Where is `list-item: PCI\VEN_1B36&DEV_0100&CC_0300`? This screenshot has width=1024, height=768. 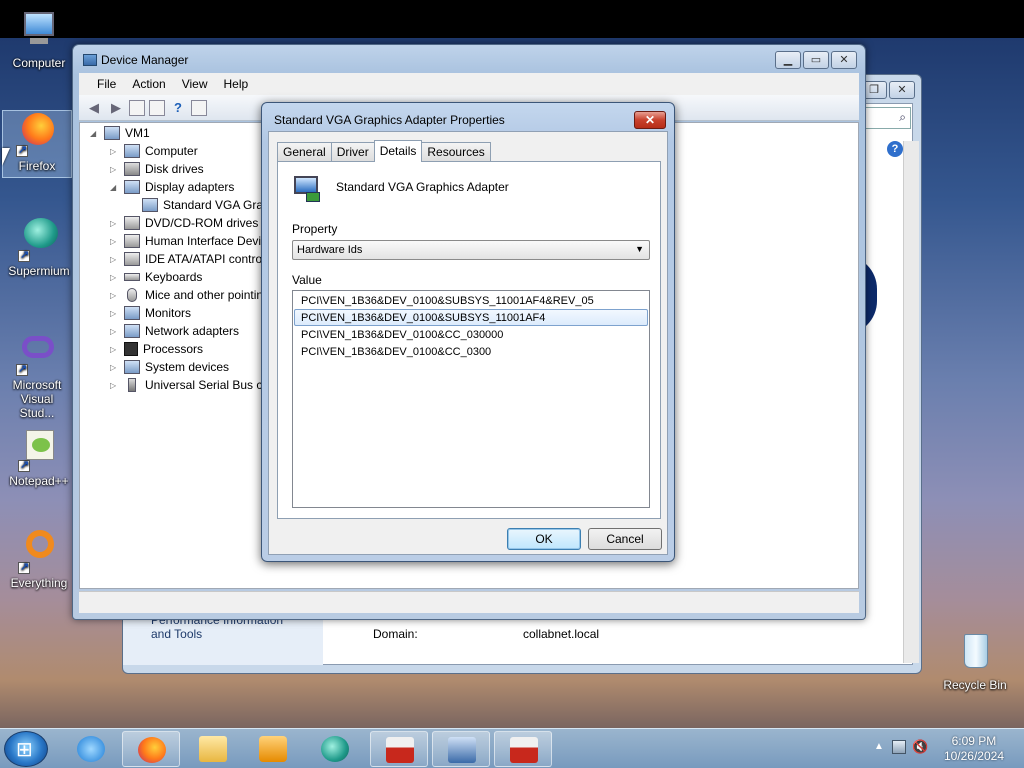
list-item: PCI\VEN_1B36&DEV_0100&CC_0300 is located at coordinates (471, 351).